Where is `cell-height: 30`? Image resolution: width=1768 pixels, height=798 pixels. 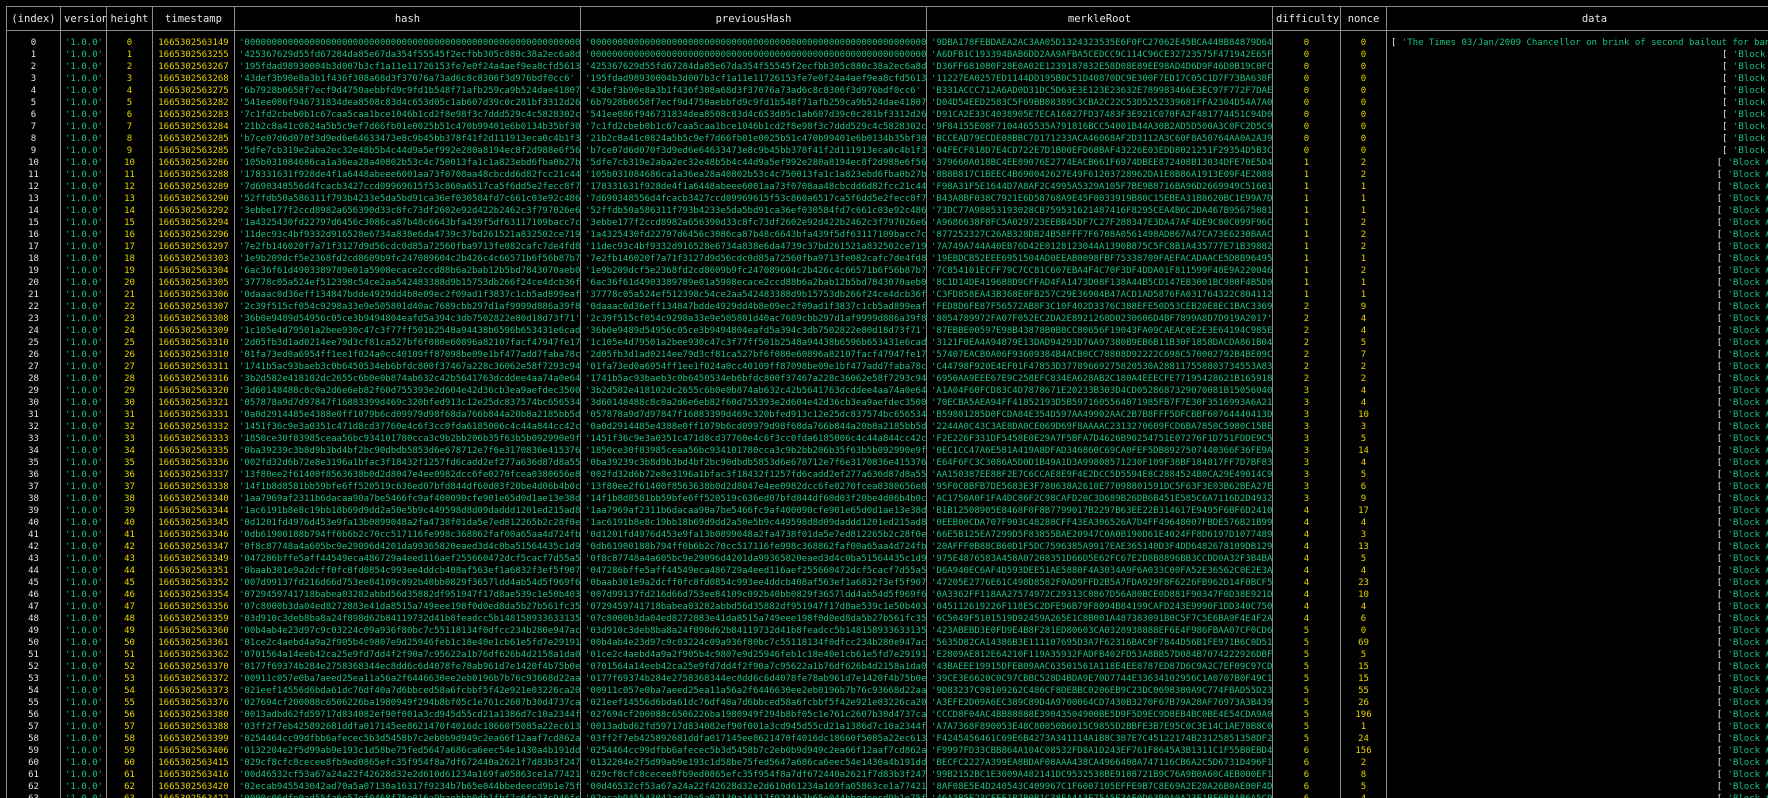 cell-height: 30 is located at coordinates (129, 403).